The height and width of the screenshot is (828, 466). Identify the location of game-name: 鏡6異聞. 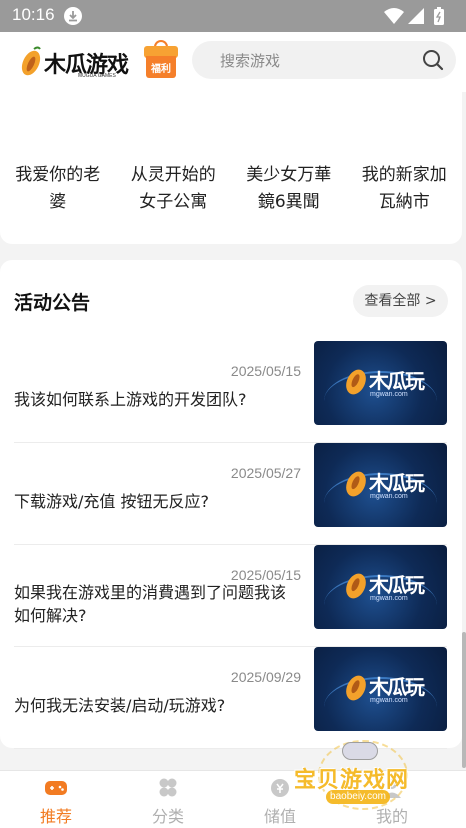
(288, 202).